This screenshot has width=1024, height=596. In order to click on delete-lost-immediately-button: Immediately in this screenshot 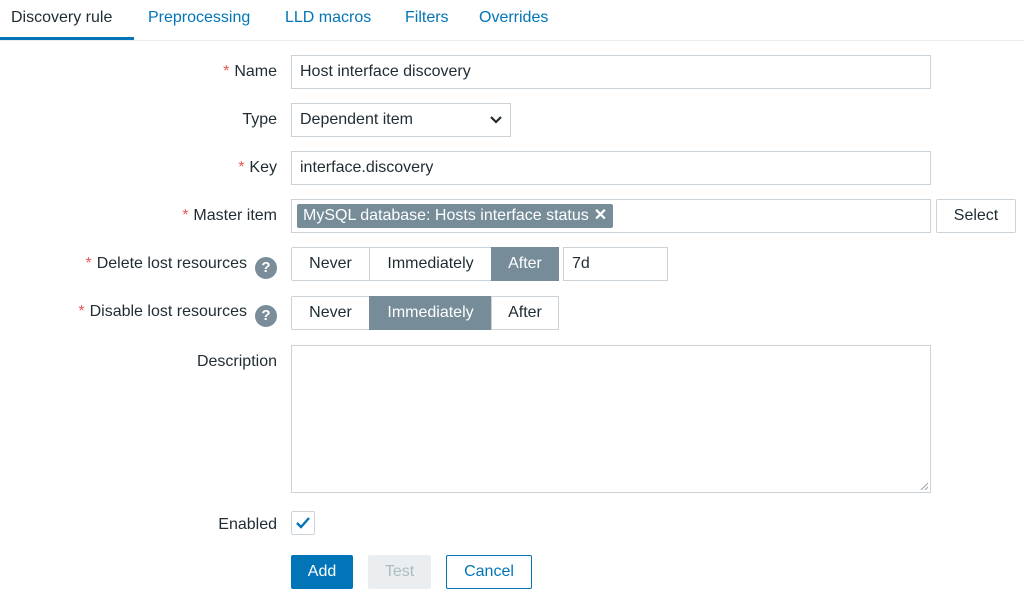, I will do `click(430, 264)`.